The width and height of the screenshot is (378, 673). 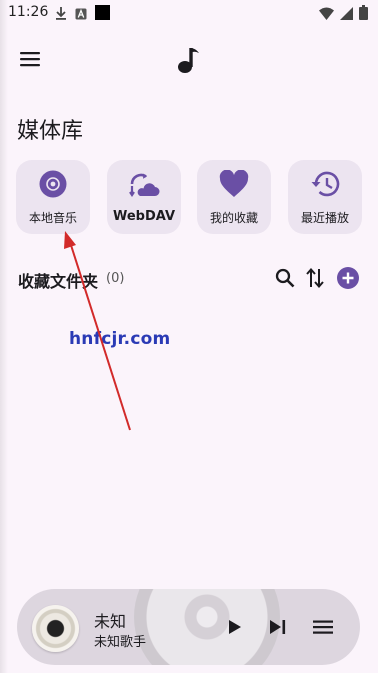 I want to click on black-square-icon, so click(x=102, y=14).